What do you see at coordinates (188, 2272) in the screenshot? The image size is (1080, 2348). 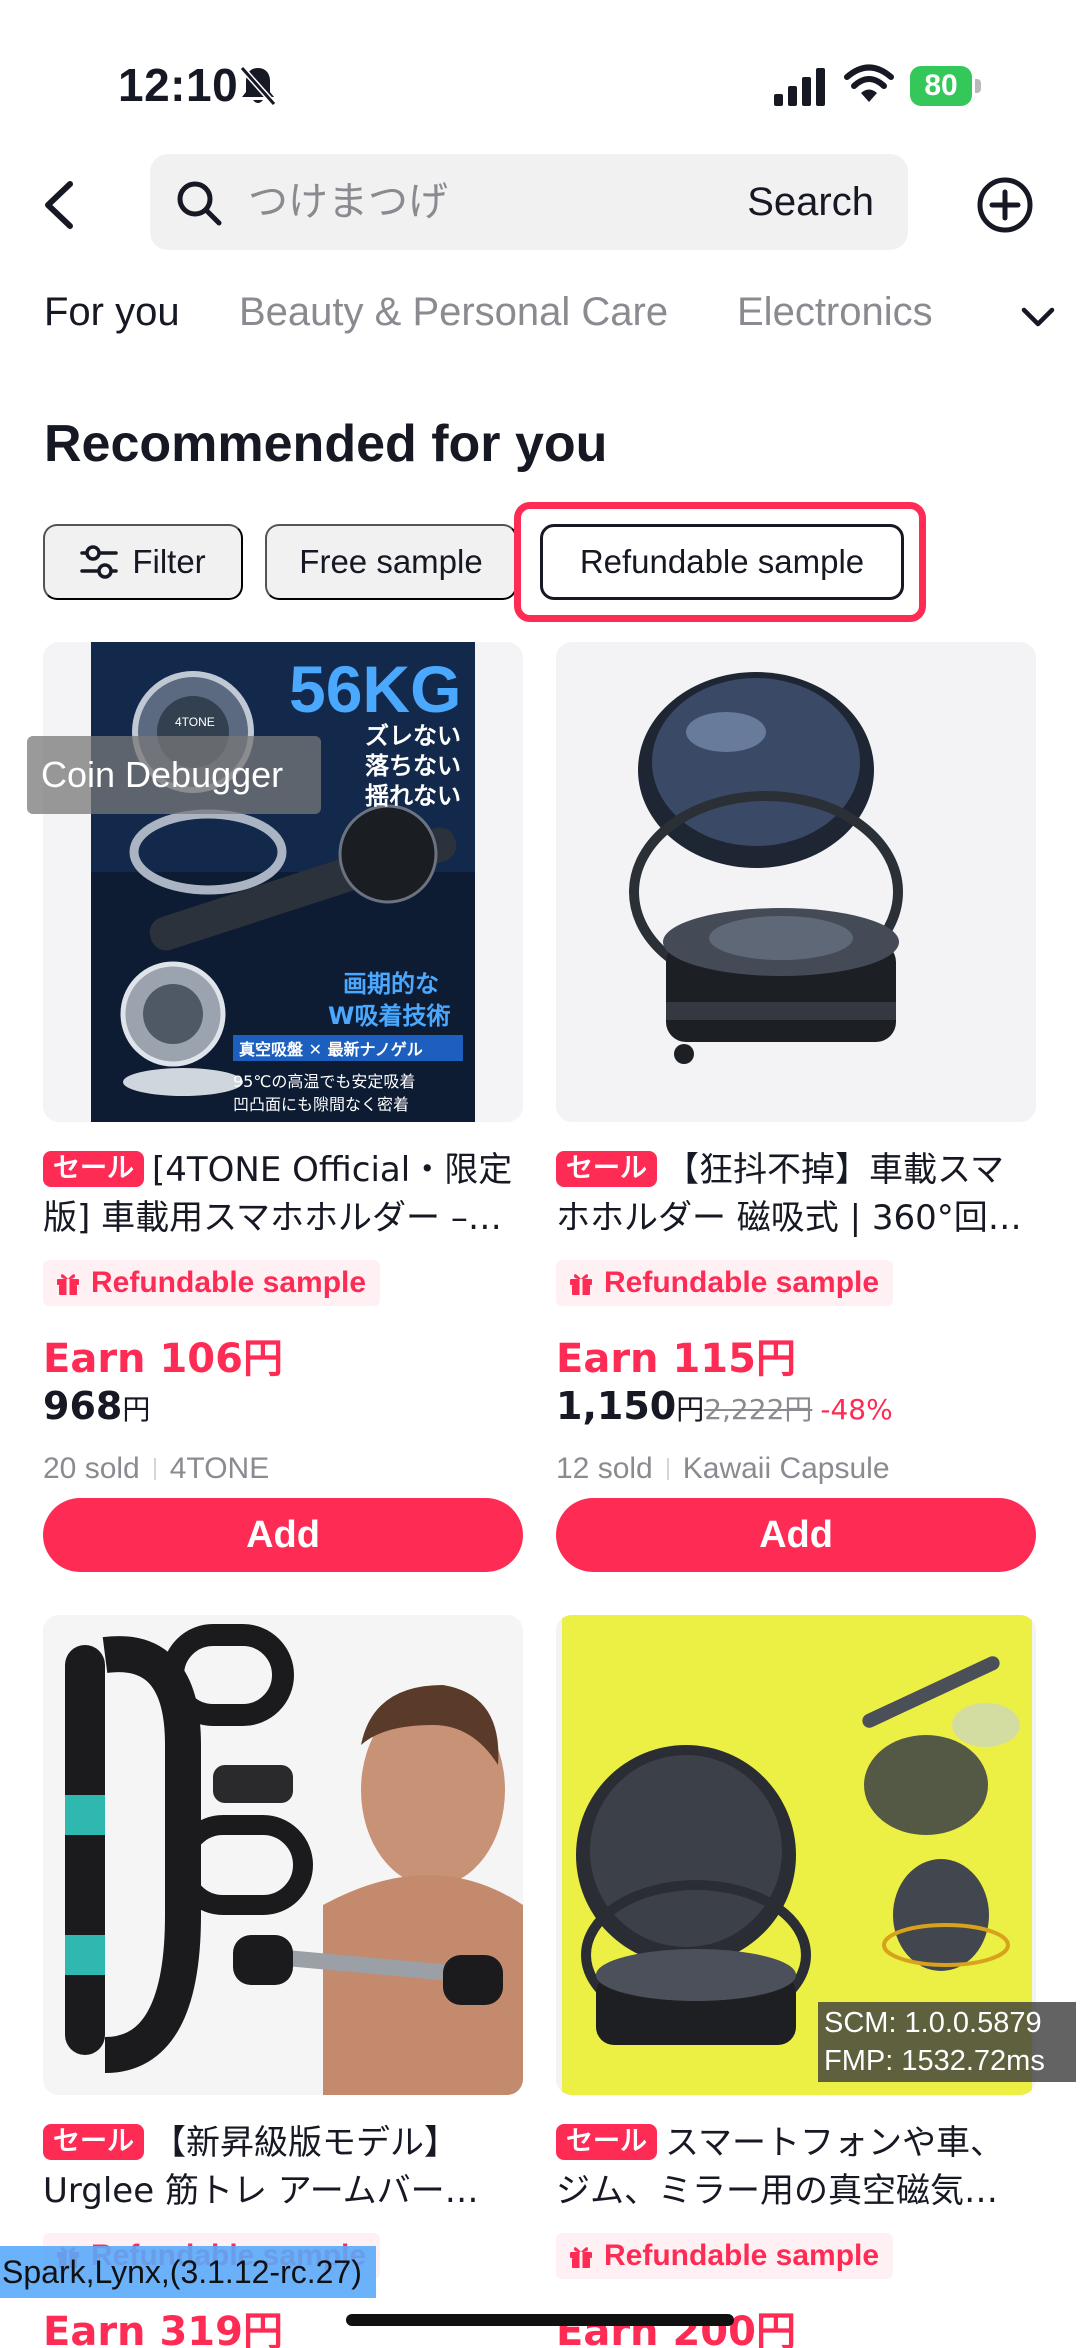 I see `spark-lynx-debug-overlay: Spark,Lynx,(3.1.12-rc.27)` at bounding box center [188, 2272].